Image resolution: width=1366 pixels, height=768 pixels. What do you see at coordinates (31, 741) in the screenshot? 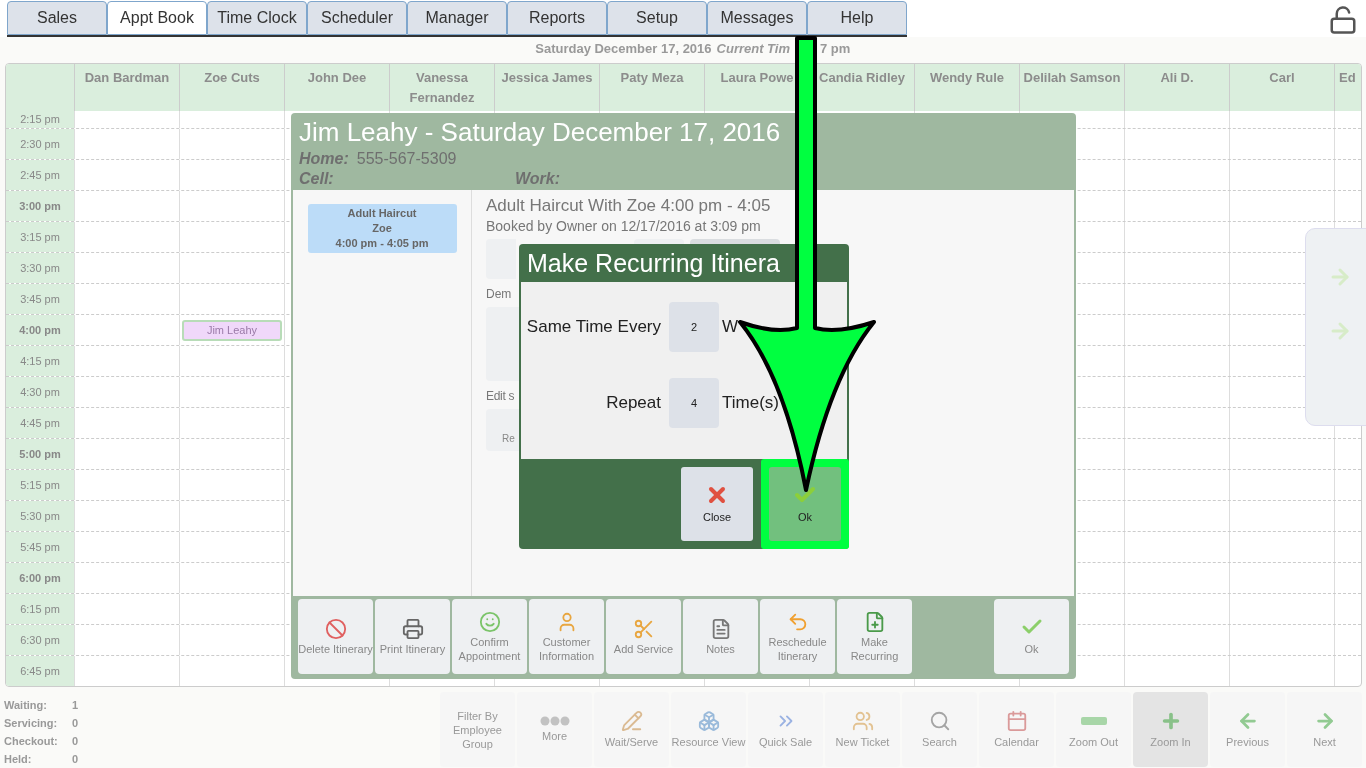
I see `counter-label: Checkout:` at bounding box center [31, 741].